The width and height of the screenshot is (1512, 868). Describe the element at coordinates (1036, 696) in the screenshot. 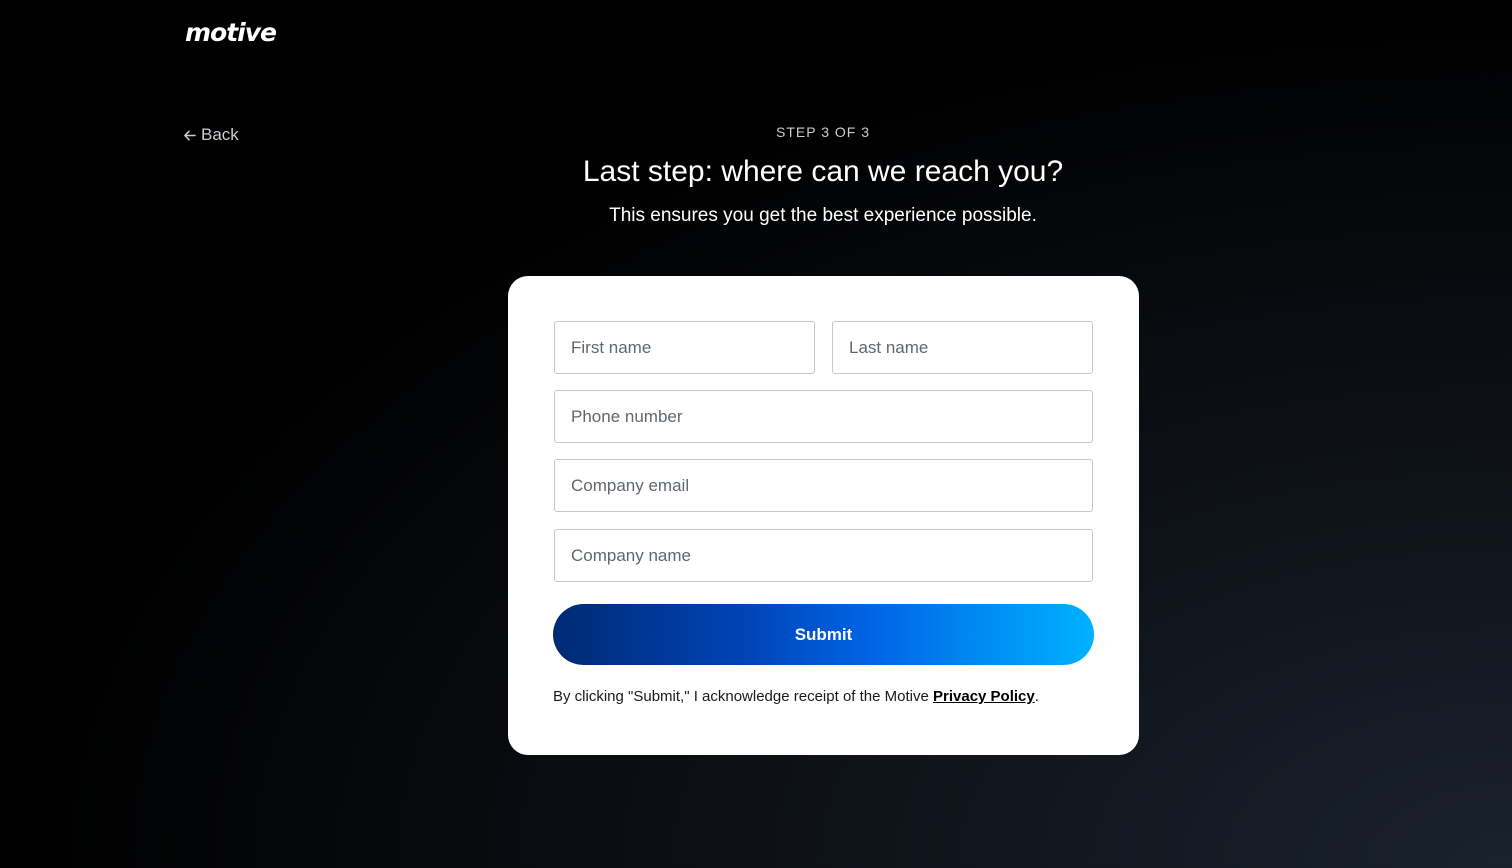

I see `legal-suffix: .` at that location.